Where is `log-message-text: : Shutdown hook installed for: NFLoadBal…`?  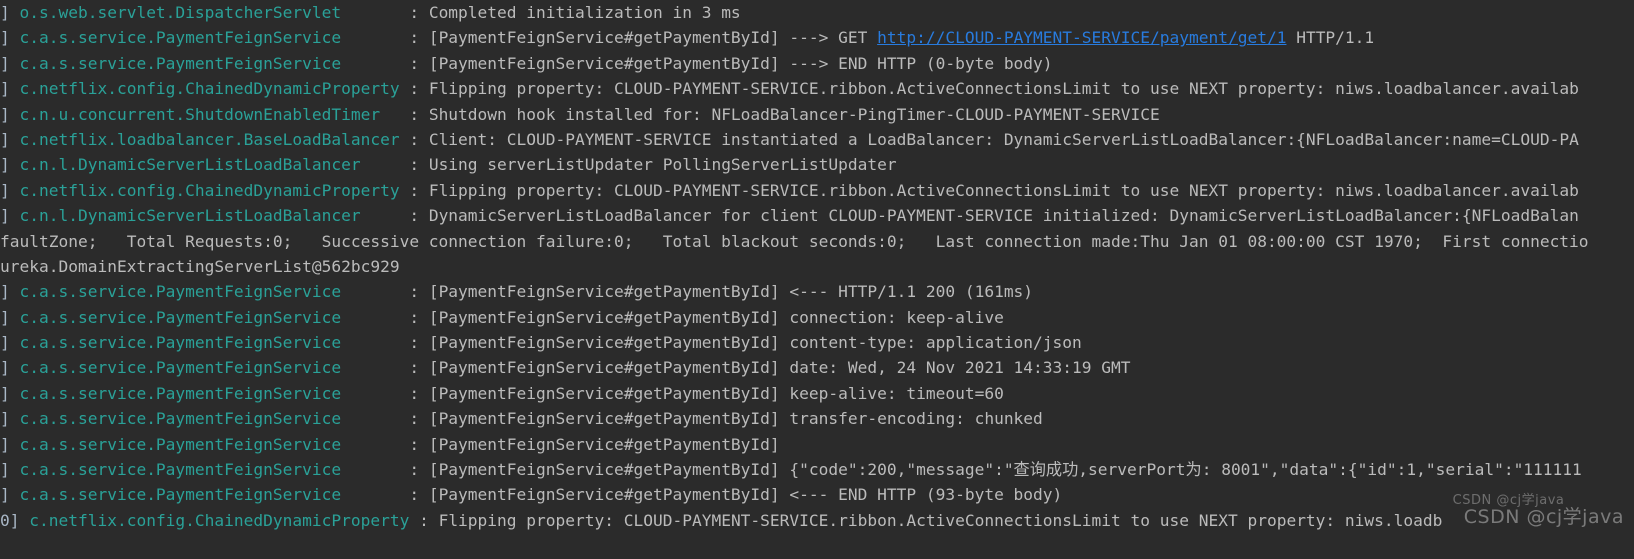 log-message-text: : Shutdown hook installed for: NFLoadBal… is located at coordinates (784, 114).